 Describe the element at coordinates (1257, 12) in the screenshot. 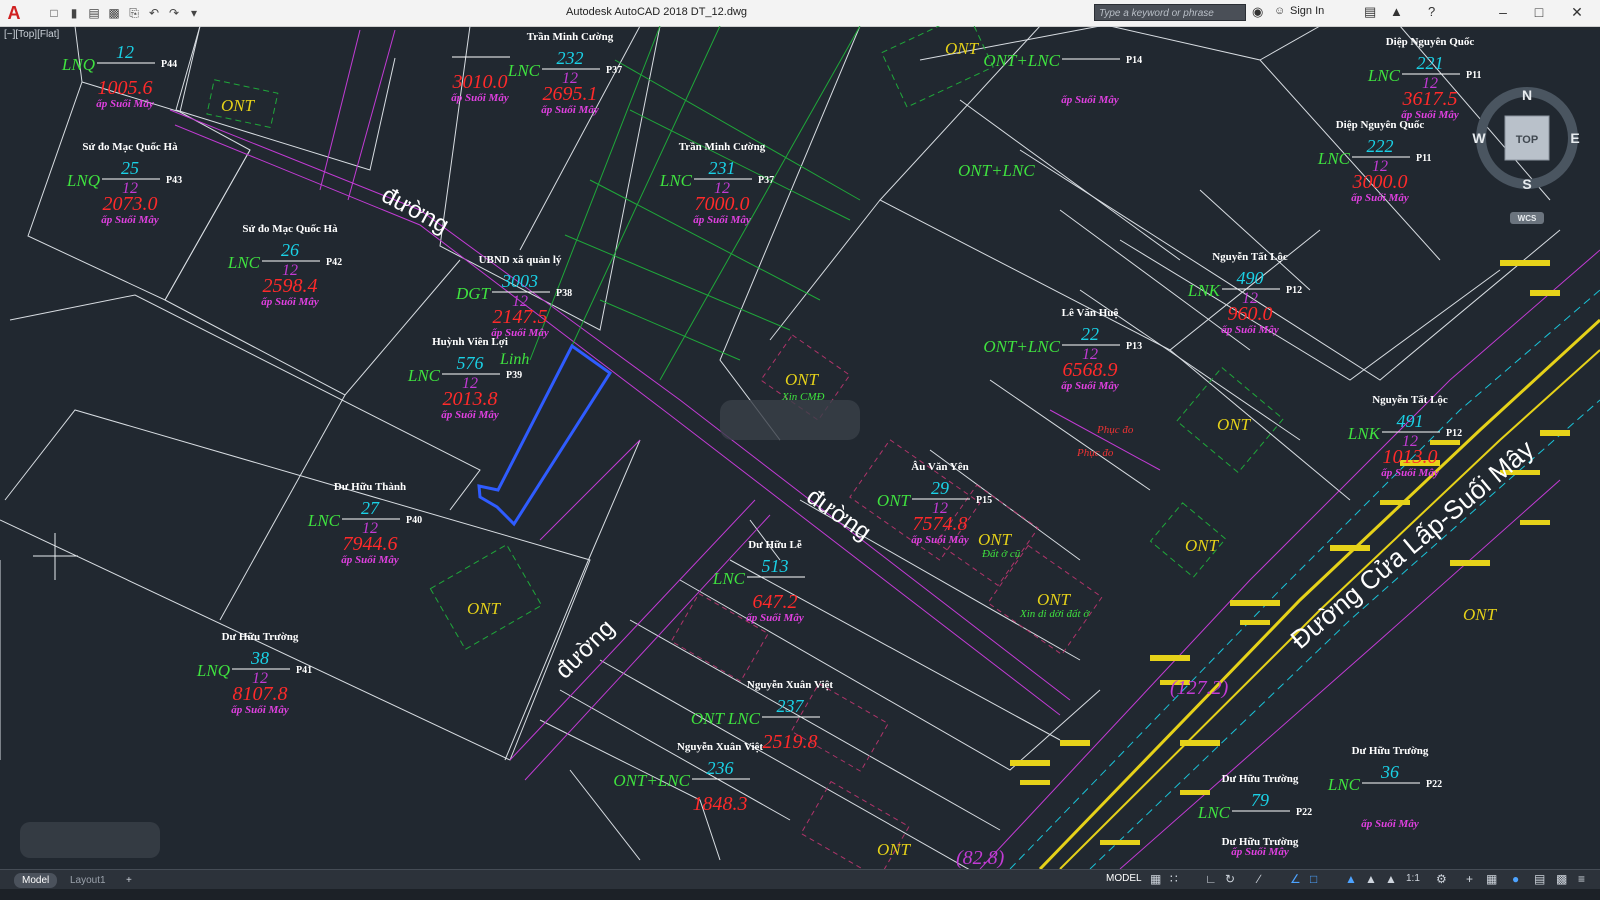

I see `binoculars-icon: ◉` at that location.